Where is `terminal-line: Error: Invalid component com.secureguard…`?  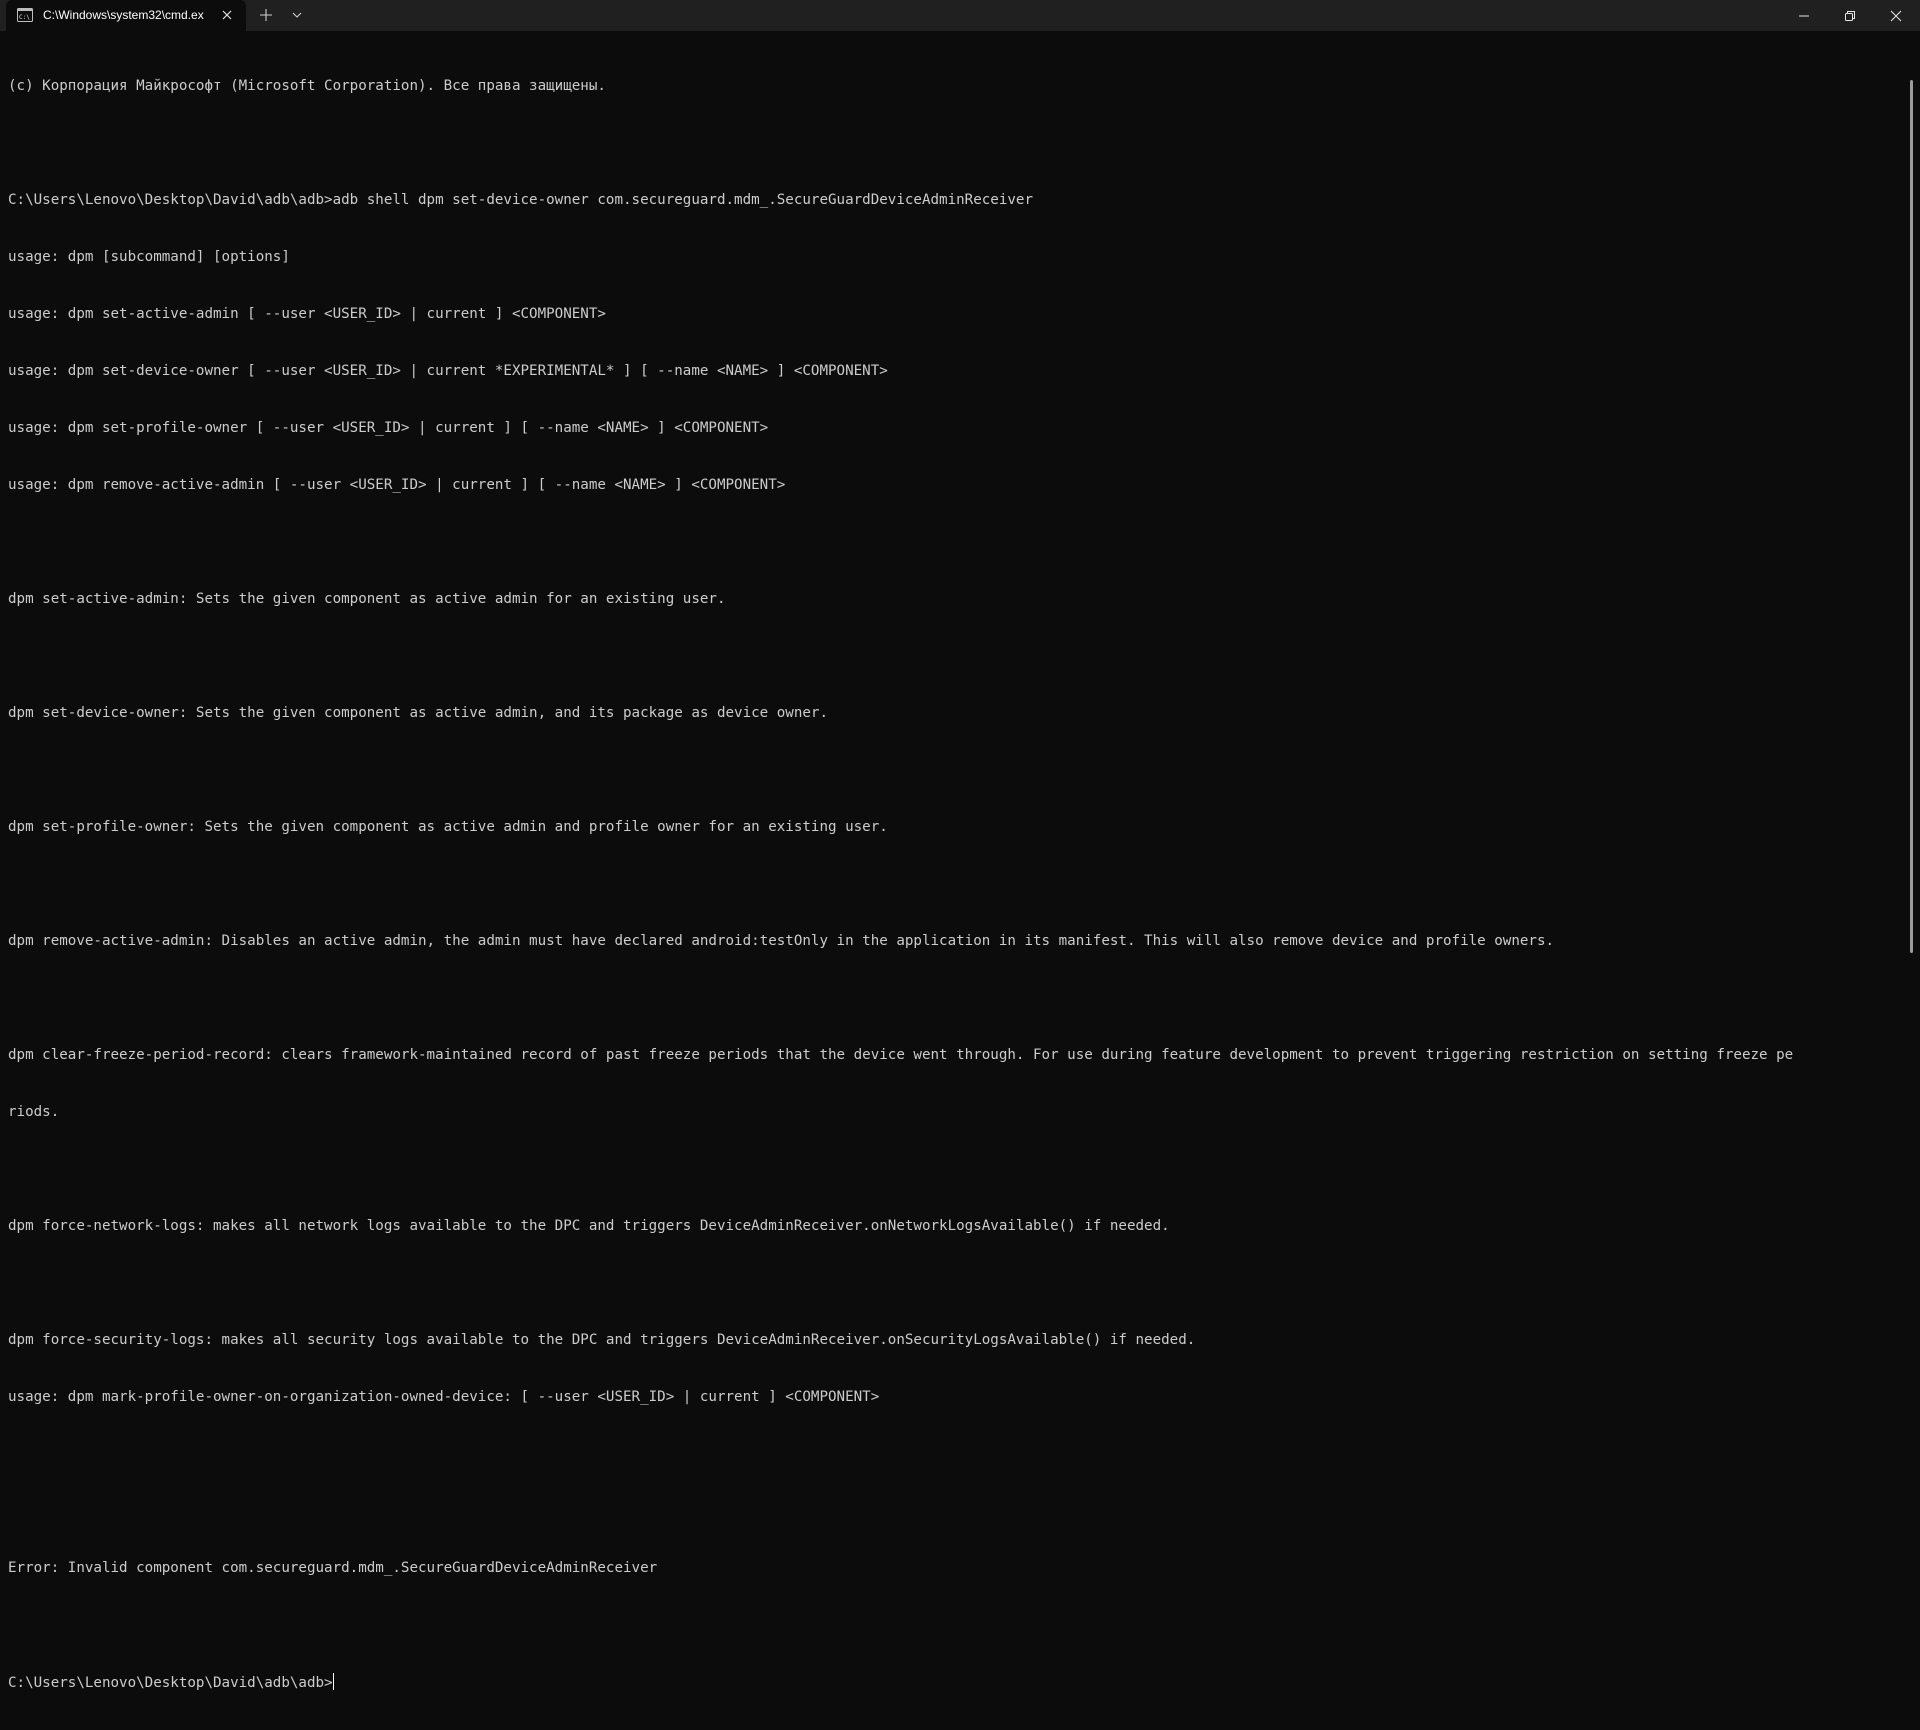 terminal-line: Error: Invalid component com.secureguard… is located at coordinates (333, 1568).